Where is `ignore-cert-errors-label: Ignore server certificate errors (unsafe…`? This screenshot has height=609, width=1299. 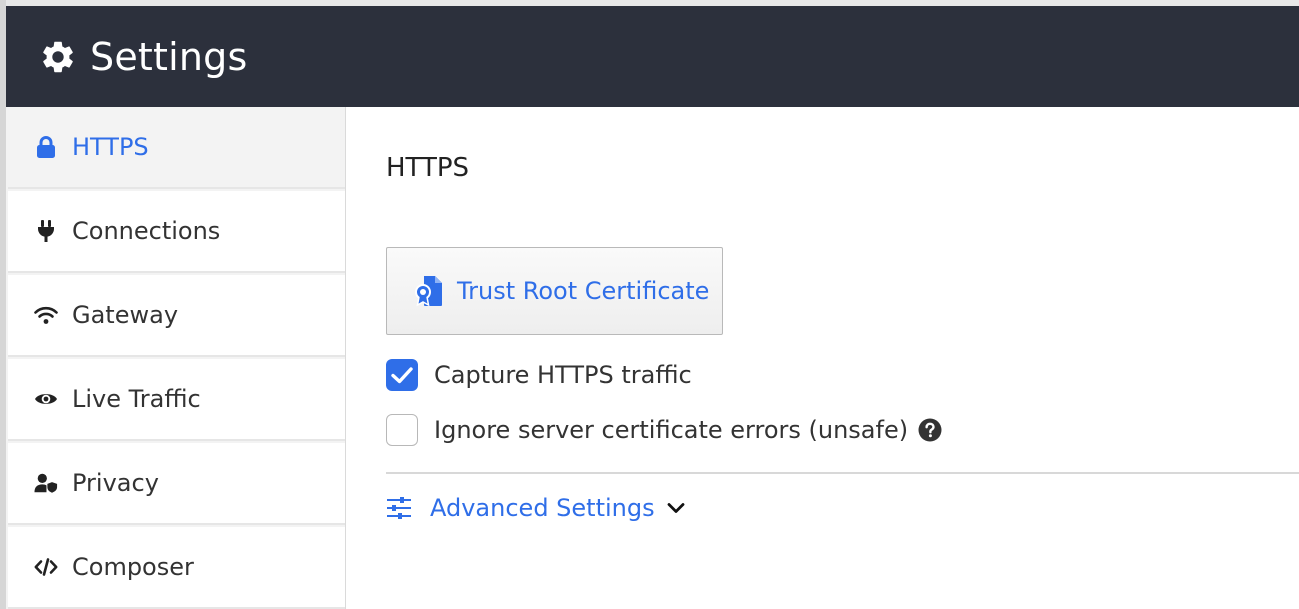
ignore-cert-errors-label: Ignore server certificate errors (unsafe… is located at coordinates (671, 430).